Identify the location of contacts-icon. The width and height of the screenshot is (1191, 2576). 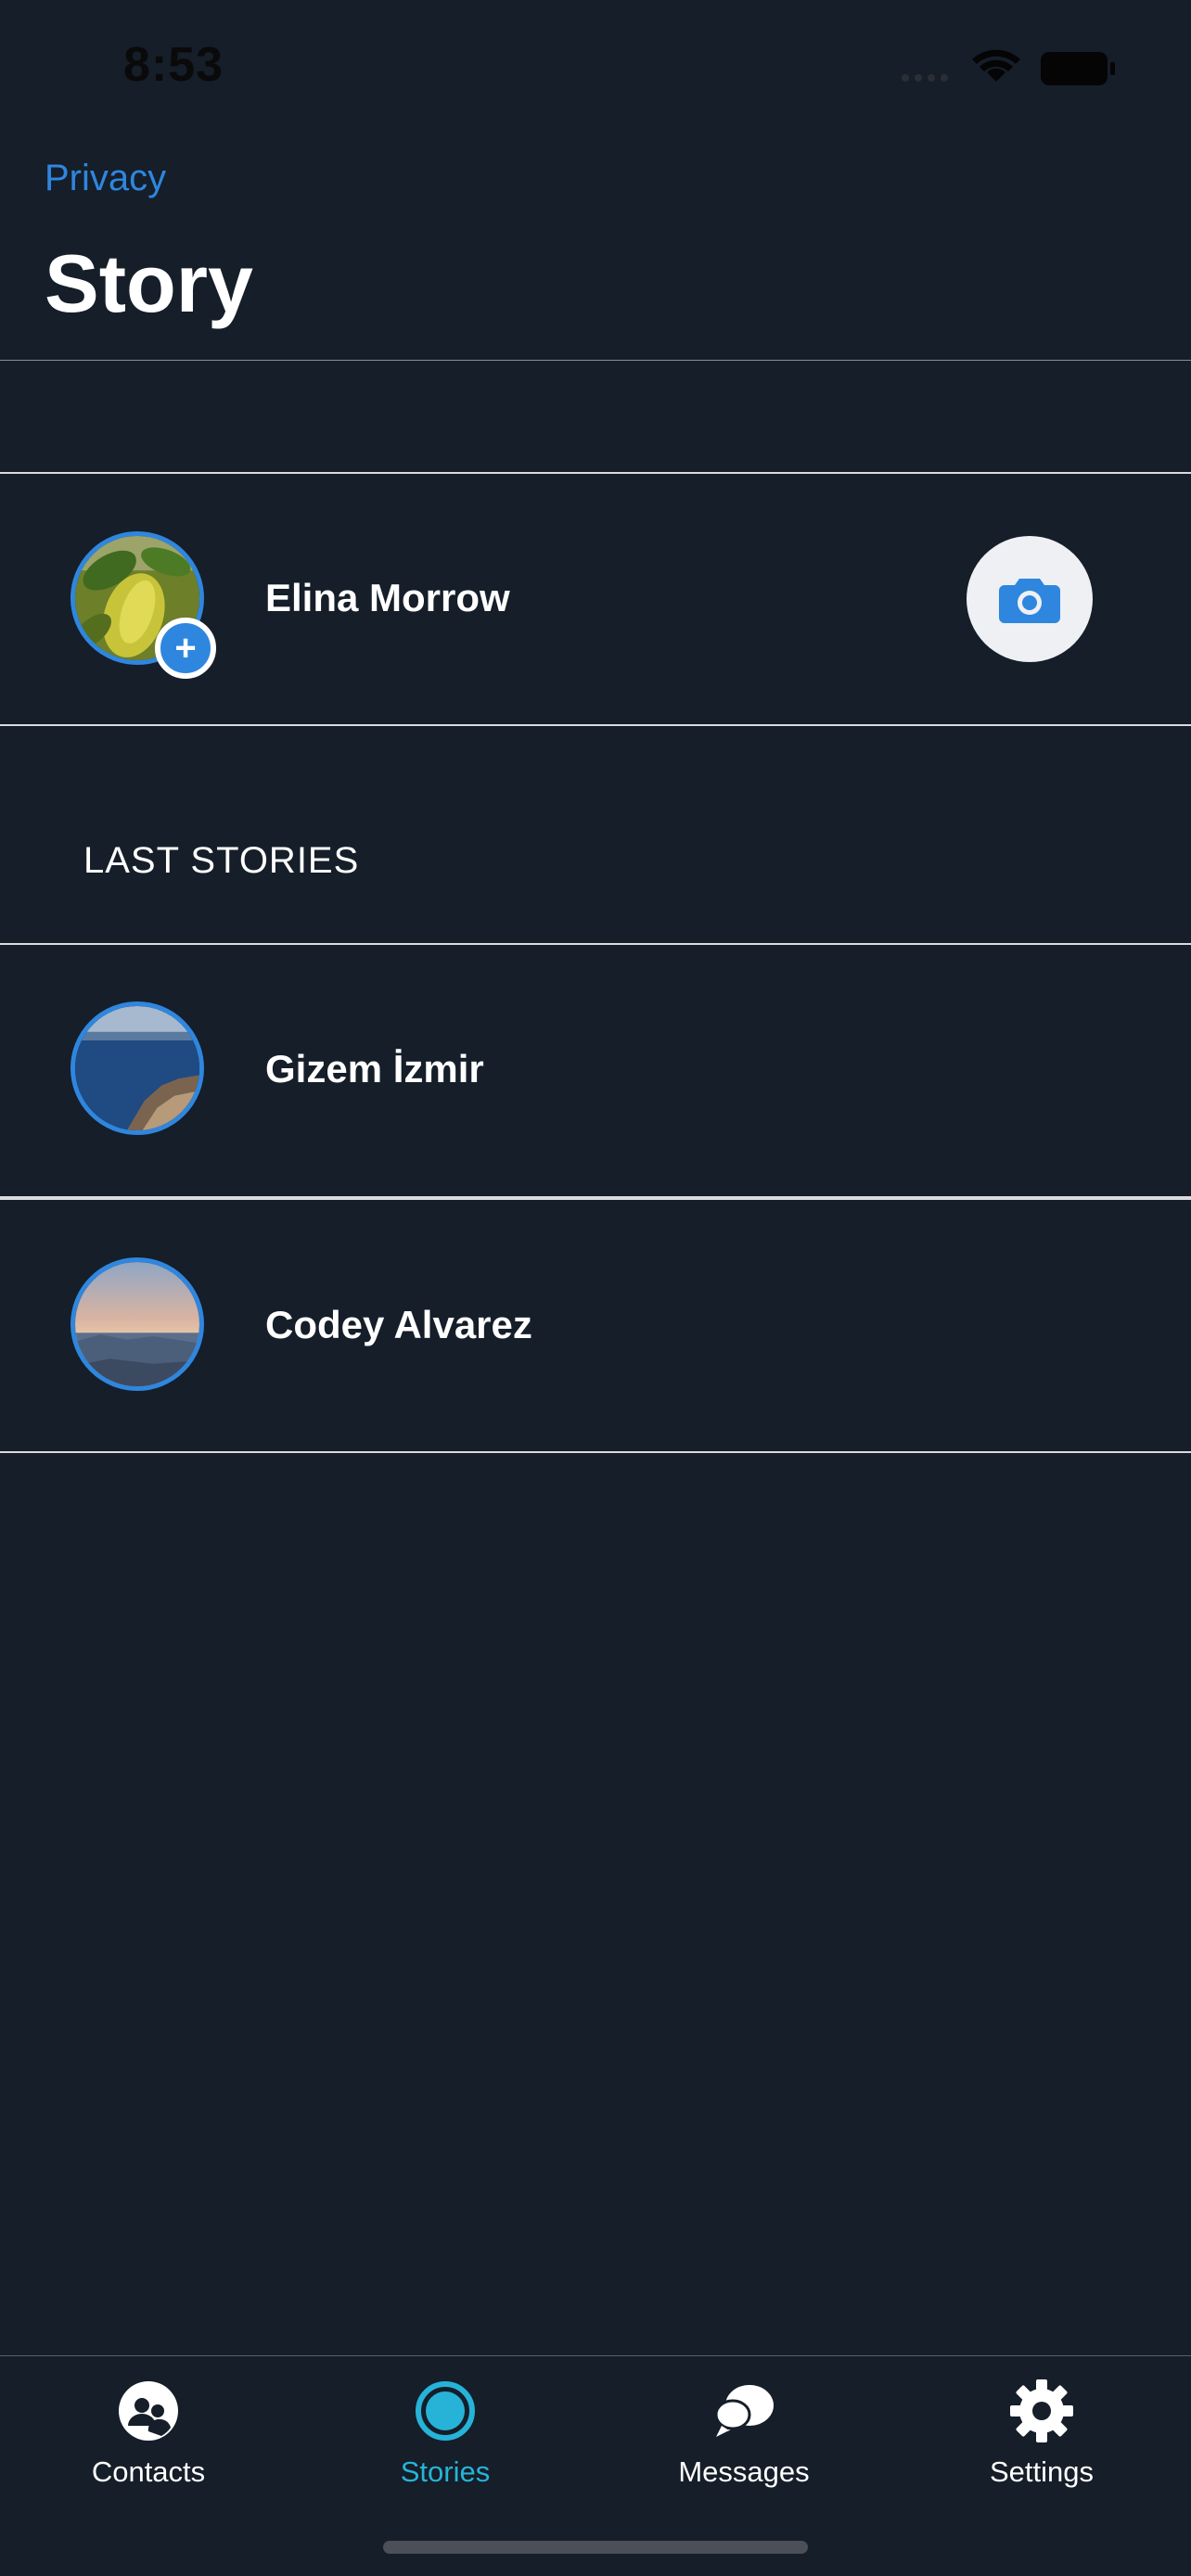
(148, 2411).